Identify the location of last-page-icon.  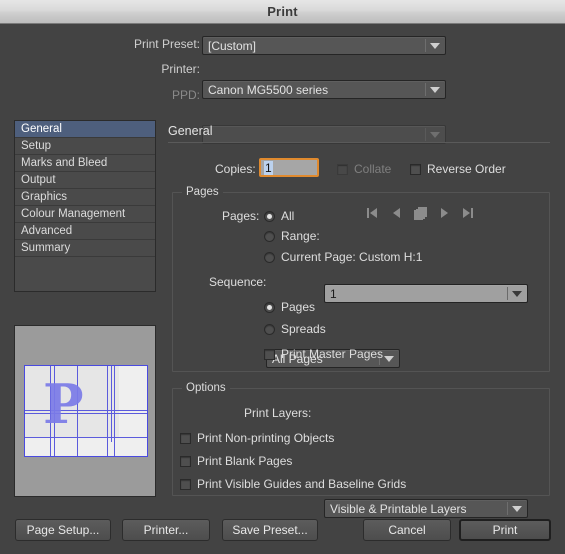
(468, 213).